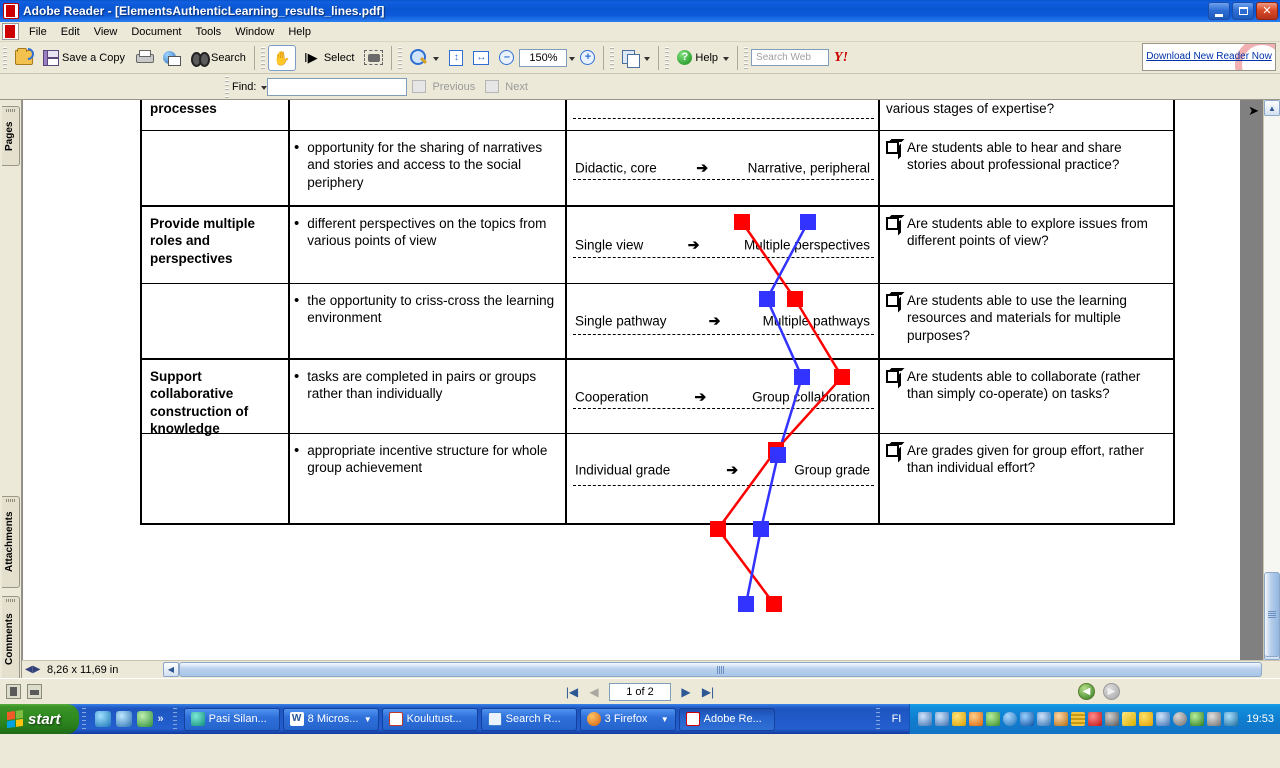 The height and width of the screenshot is (768, 1280). Describe the element at coordinates (102, 719) in the screenshot. I see `quicklaunch-browser-icon` at that location.